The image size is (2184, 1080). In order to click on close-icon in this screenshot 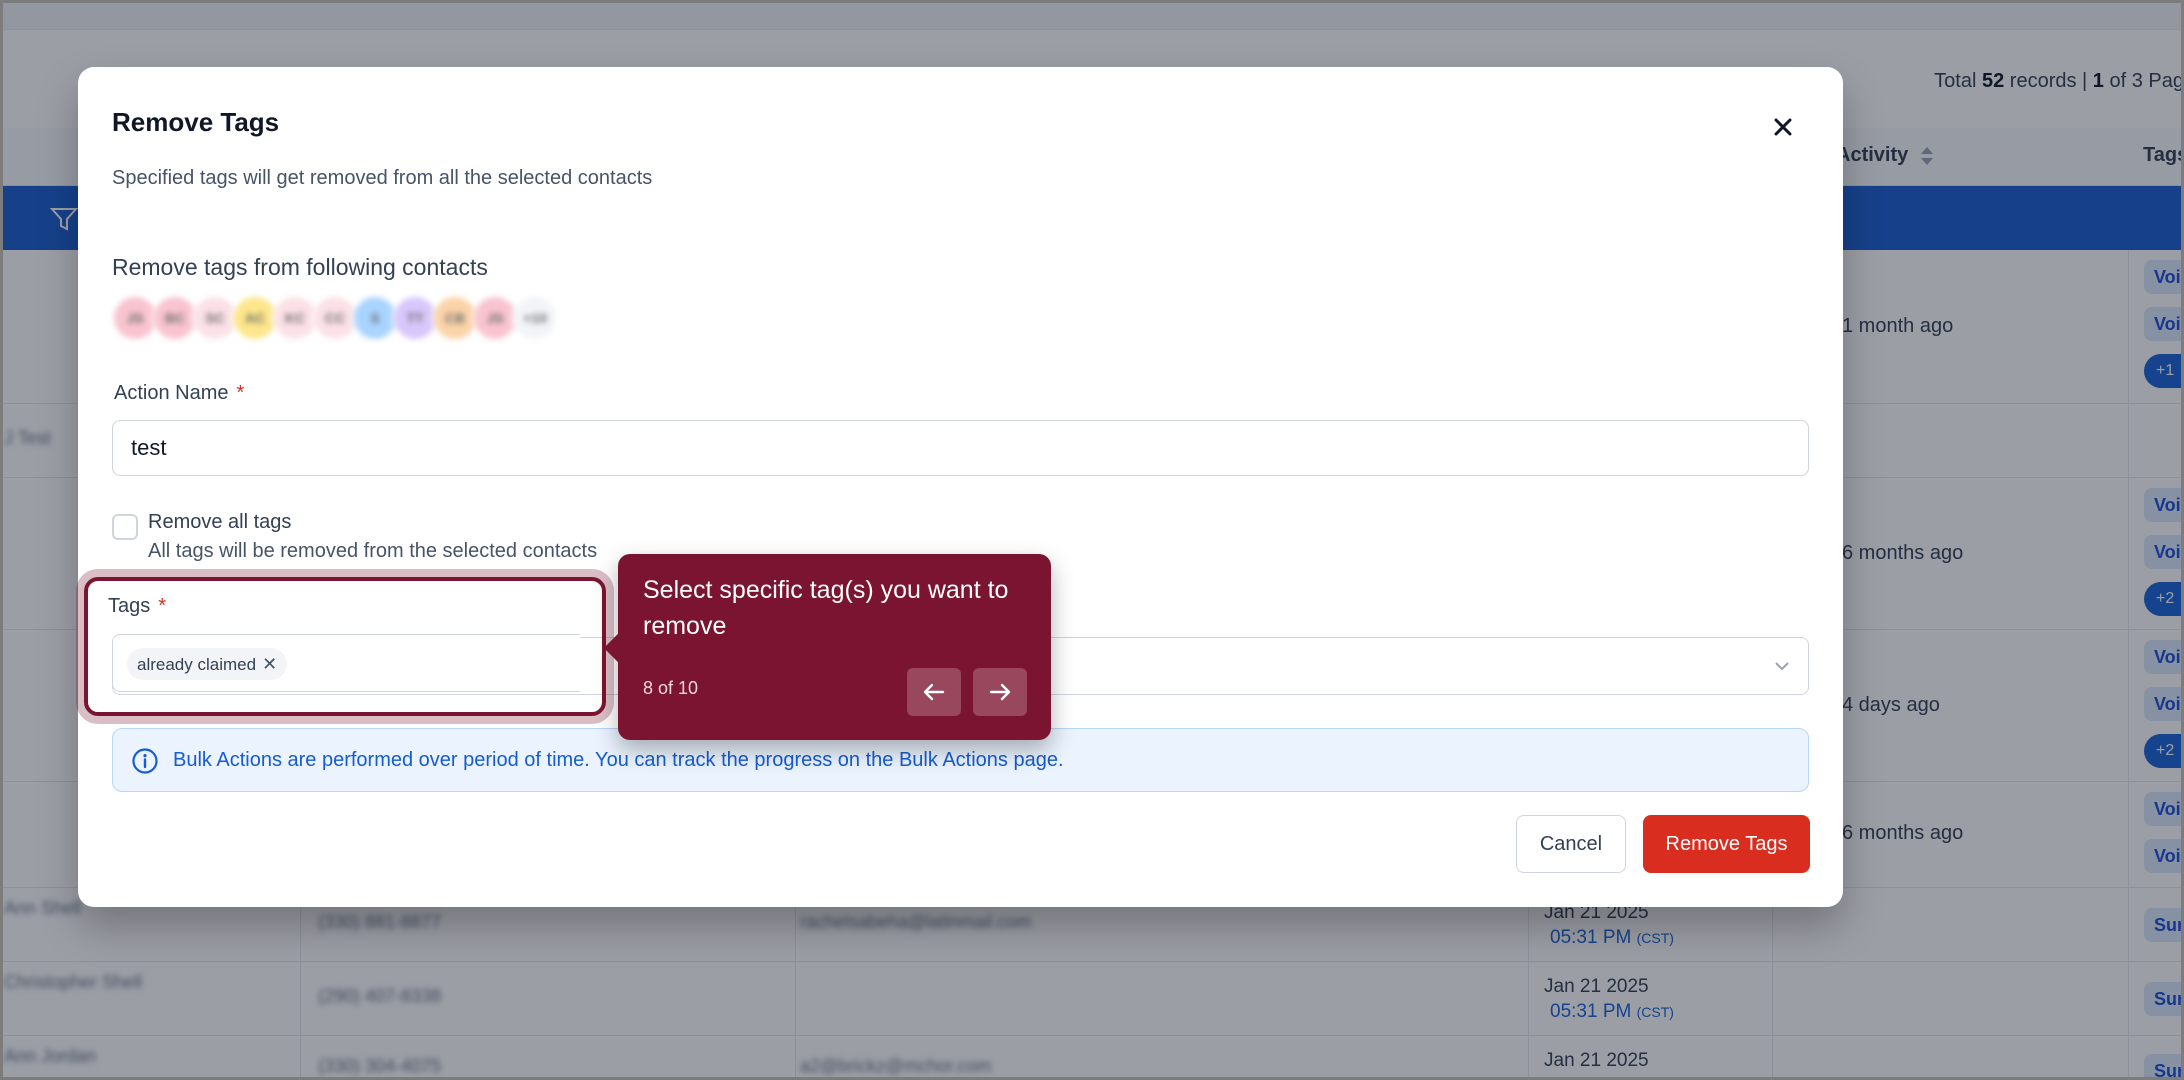, I will do `click(1783, 127)`.